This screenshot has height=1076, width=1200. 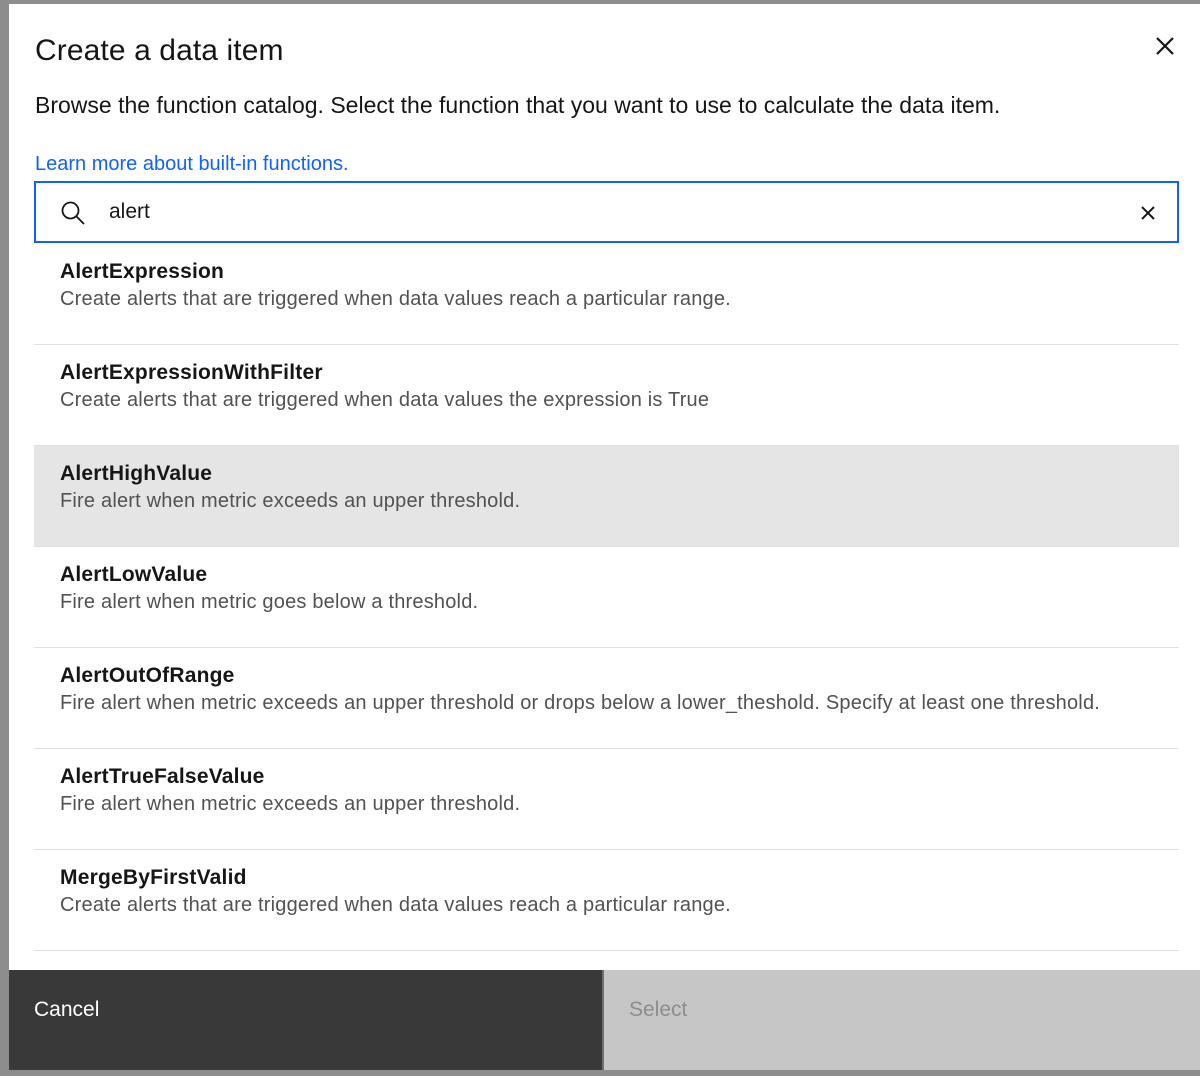 I want to click on function-name: AlertOutOfRange, so click(x=147, y=675).